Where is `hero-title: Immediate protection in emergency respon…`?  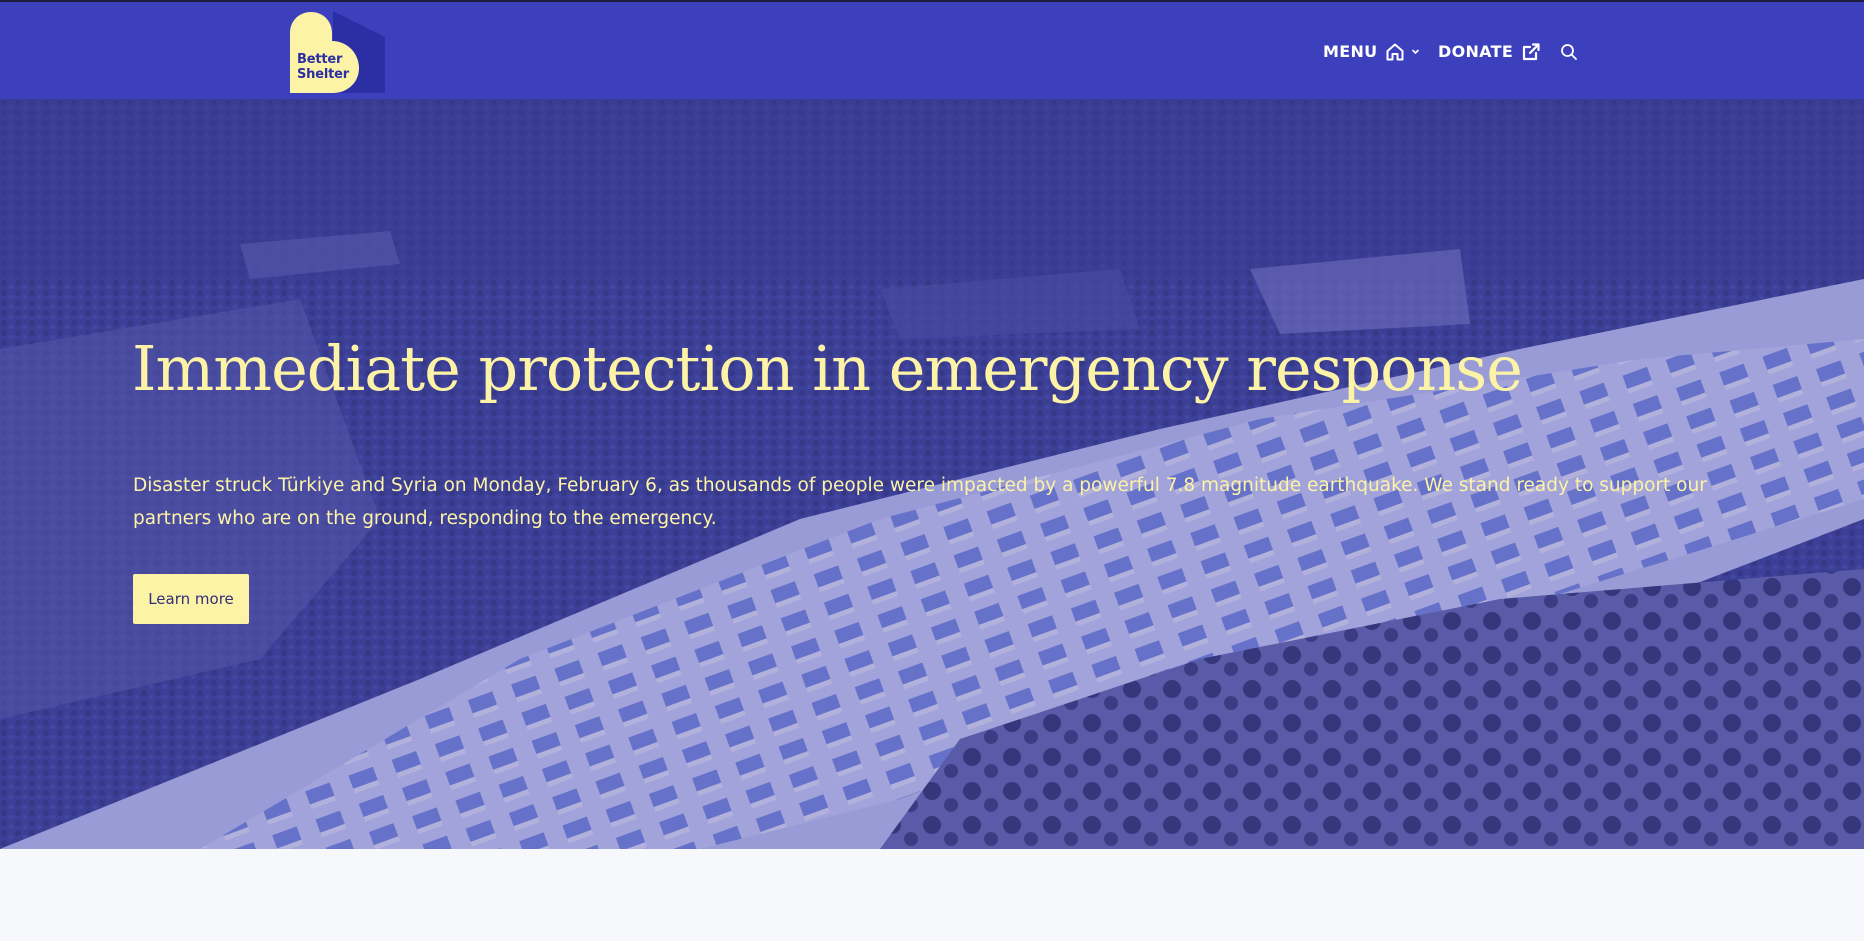 hero-title: Immediate protection in emergency respon… is located at coordinates (827, 368).